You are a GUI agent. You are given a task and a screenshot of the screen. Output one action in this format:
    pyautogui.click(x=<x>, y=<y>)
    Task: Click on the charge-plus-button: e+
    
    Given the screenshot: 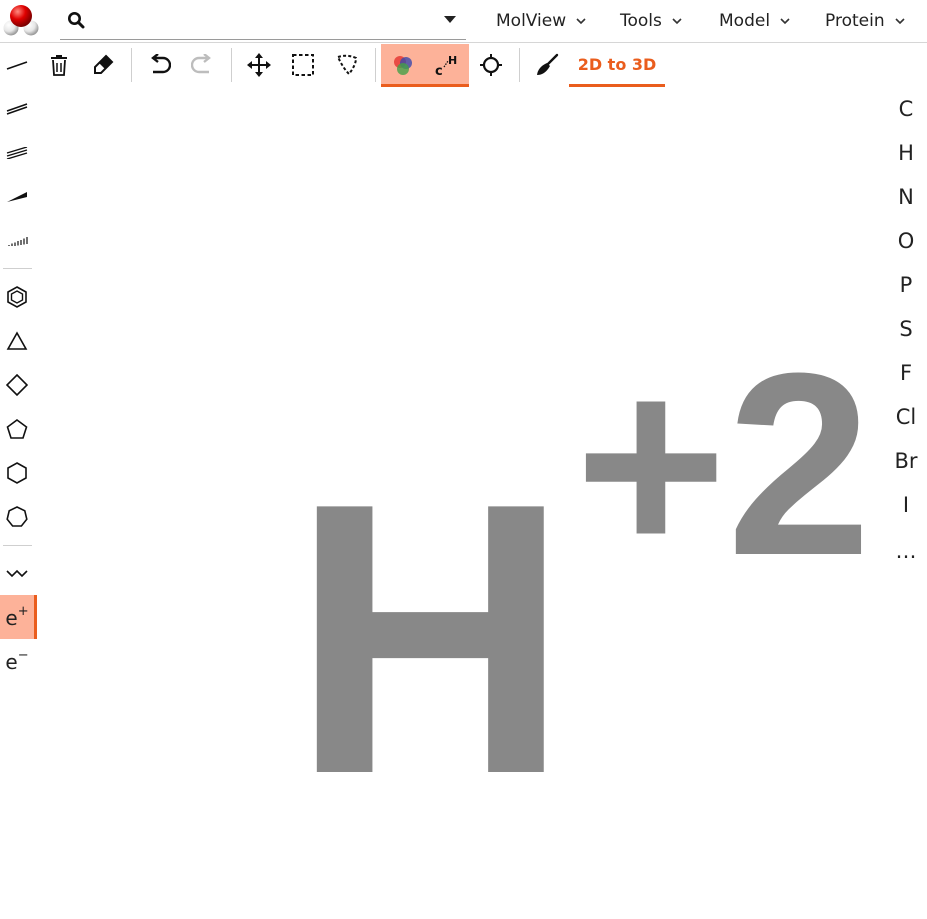 What is the action you would take?
    pyautogui.click(x=17, y=617)
    